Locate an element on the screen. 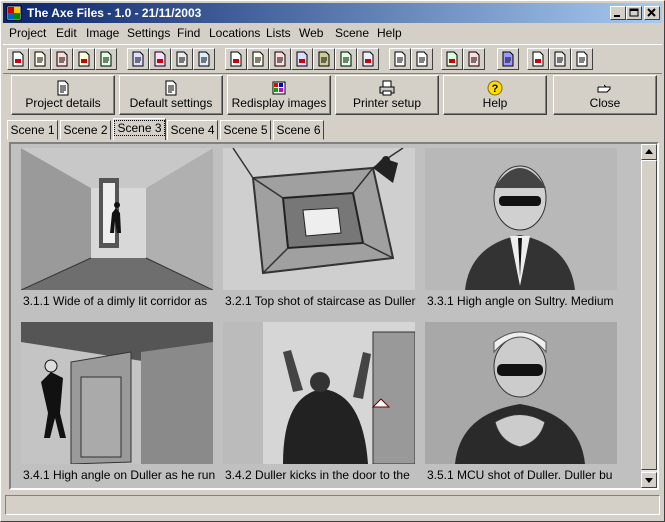 The image size is (665, 522). tab-label: Scene 4 is located at coordinates (192, 130).